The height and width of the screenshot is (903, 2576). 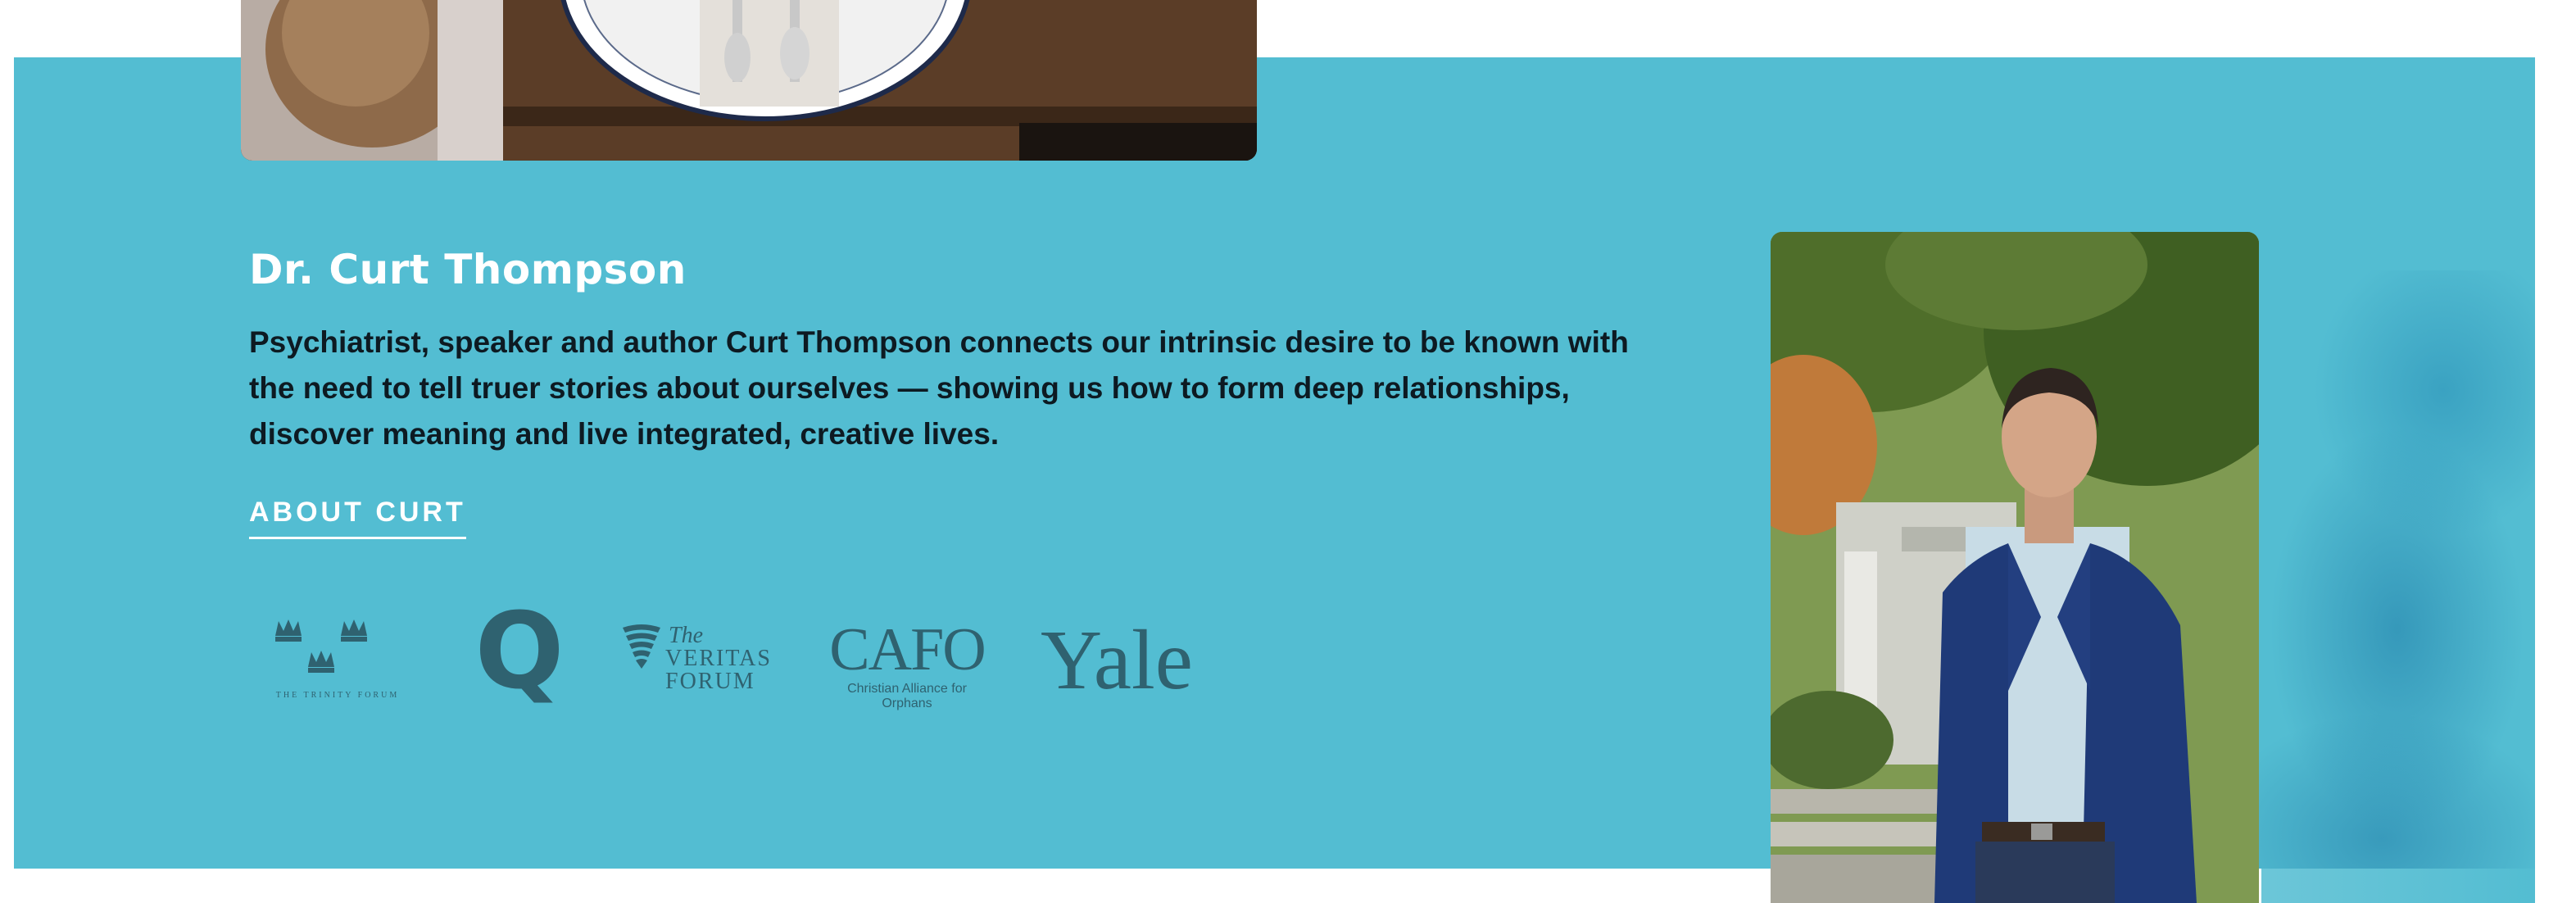 What do you see at coordinates (697, 660) in the screenshot?
I see `veritas-forum-logo: The VERITAS FORUM` at bounding box center [697, 660].